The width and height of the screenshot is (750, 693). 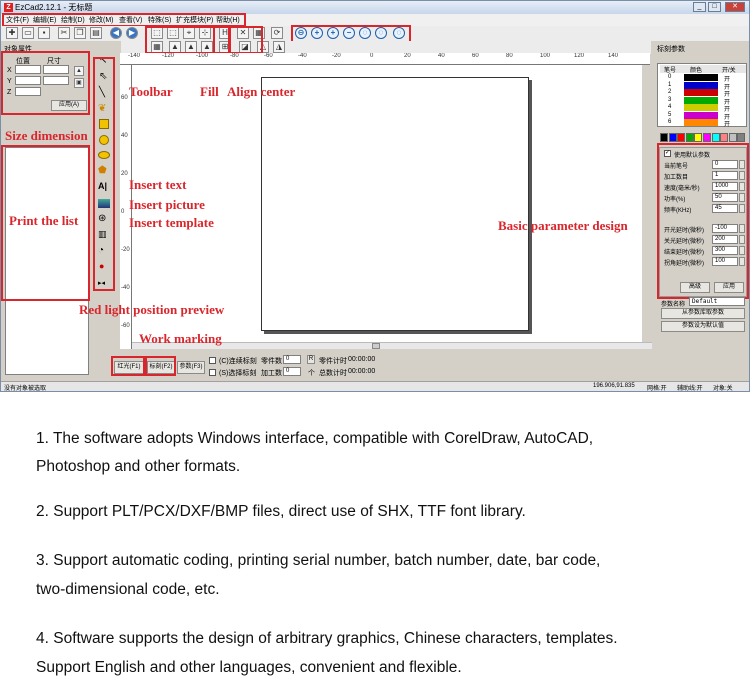 I want to click on annotation-insert-picture: Insert picture, so click(x=167, y=204).